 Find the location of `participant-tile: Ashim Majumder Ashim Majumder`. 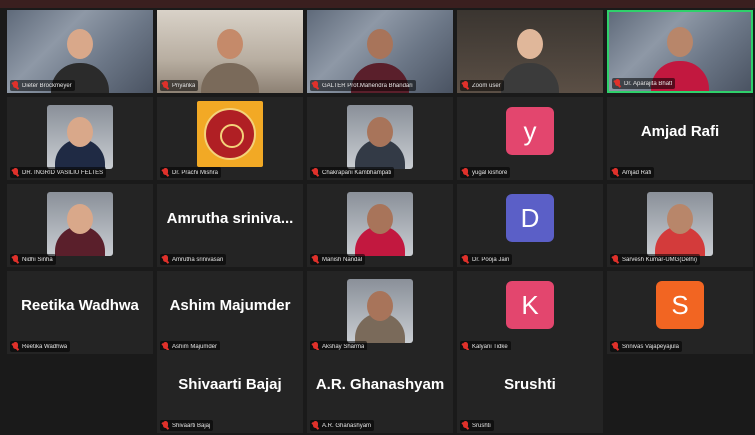

participant-tile: Ashim Majumder Ashim Majumder is located at coordinates (230, 312).